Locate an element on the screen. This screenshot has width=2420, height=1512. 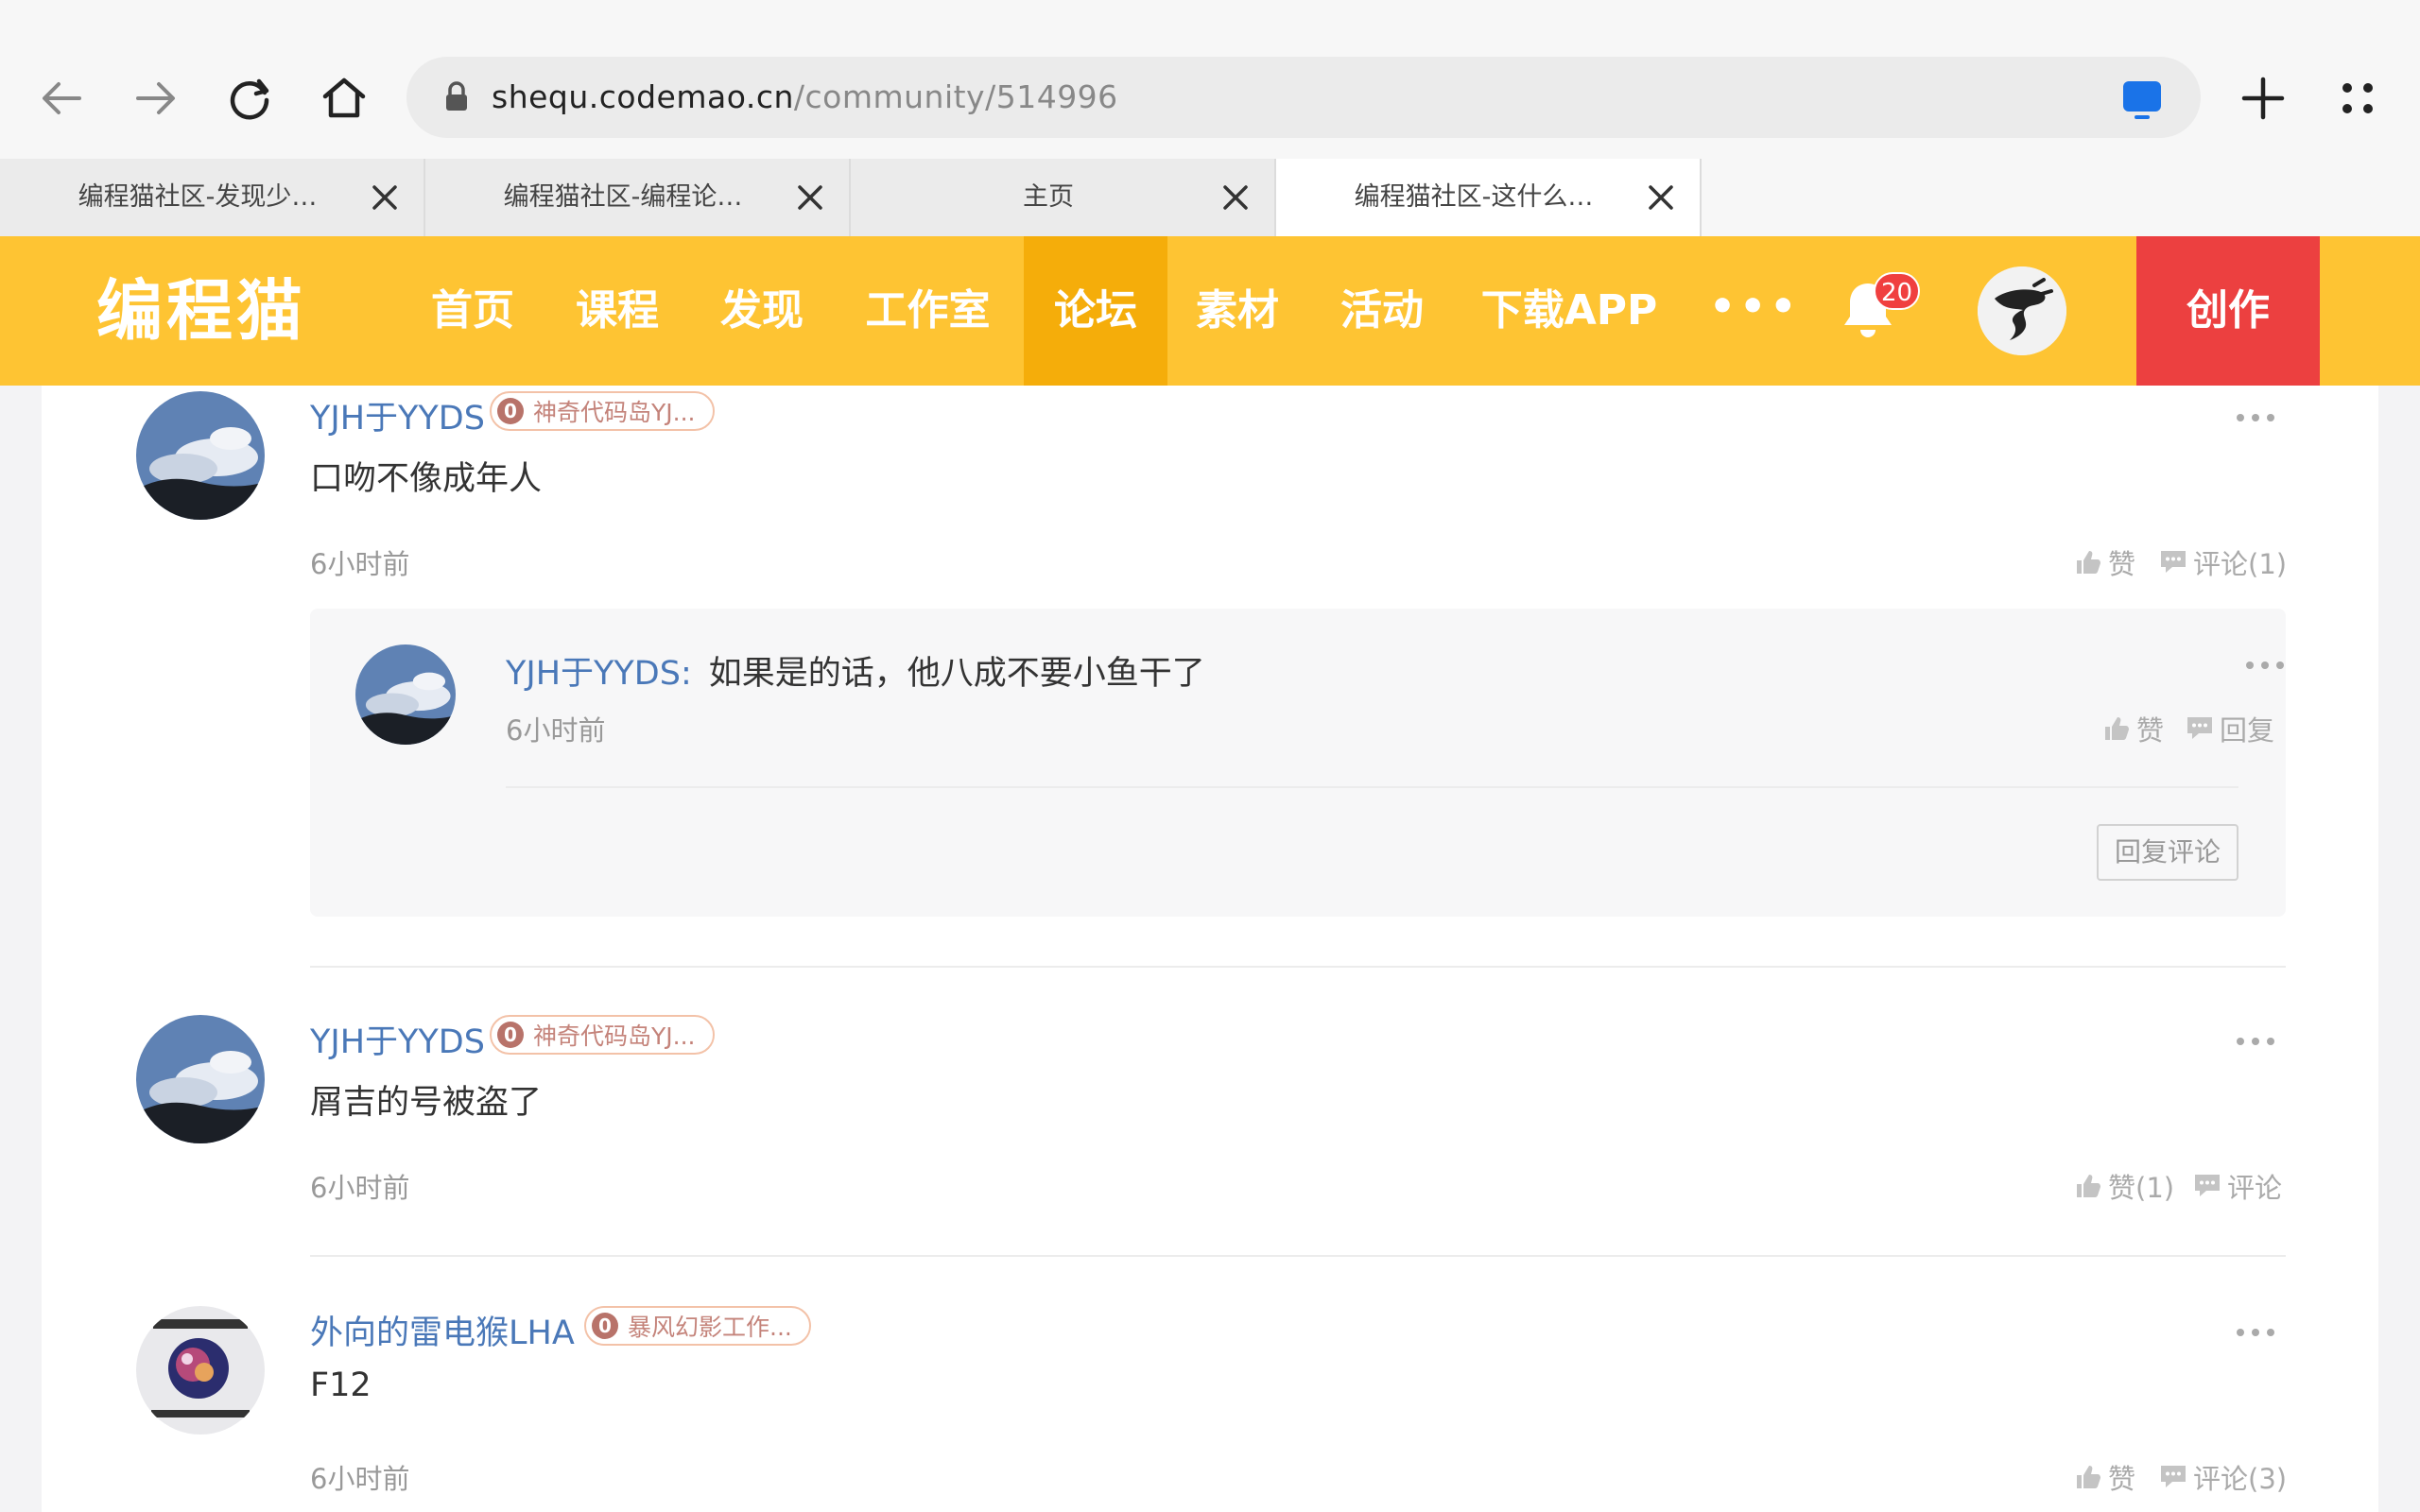
browser-toolbar: shequ.codemao.cn/community/514996 is located at coordinates (1210, 79).